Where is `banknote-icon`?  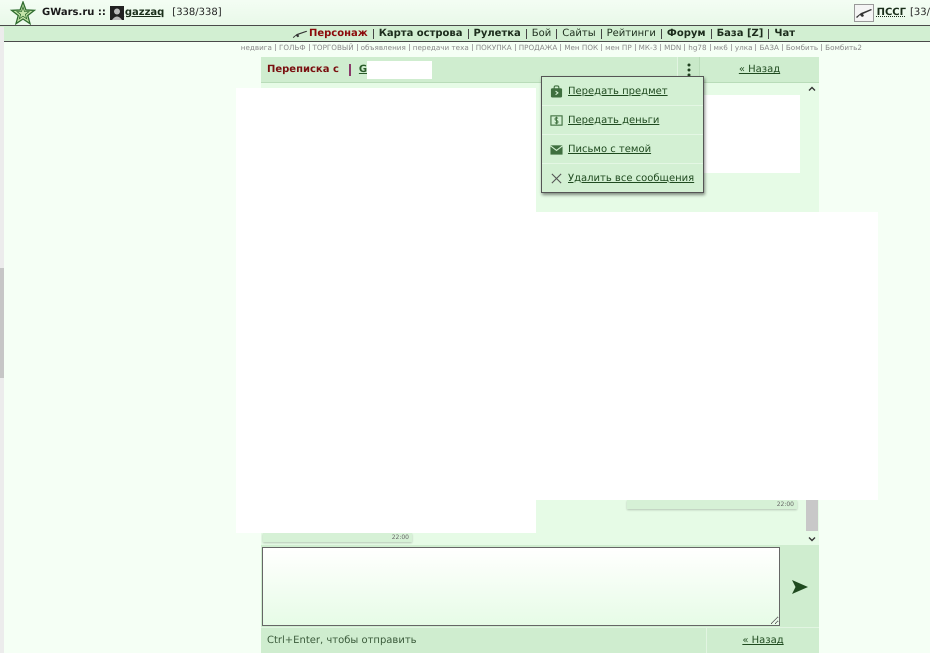 banknote-icon is located at coordinates (556, 120).